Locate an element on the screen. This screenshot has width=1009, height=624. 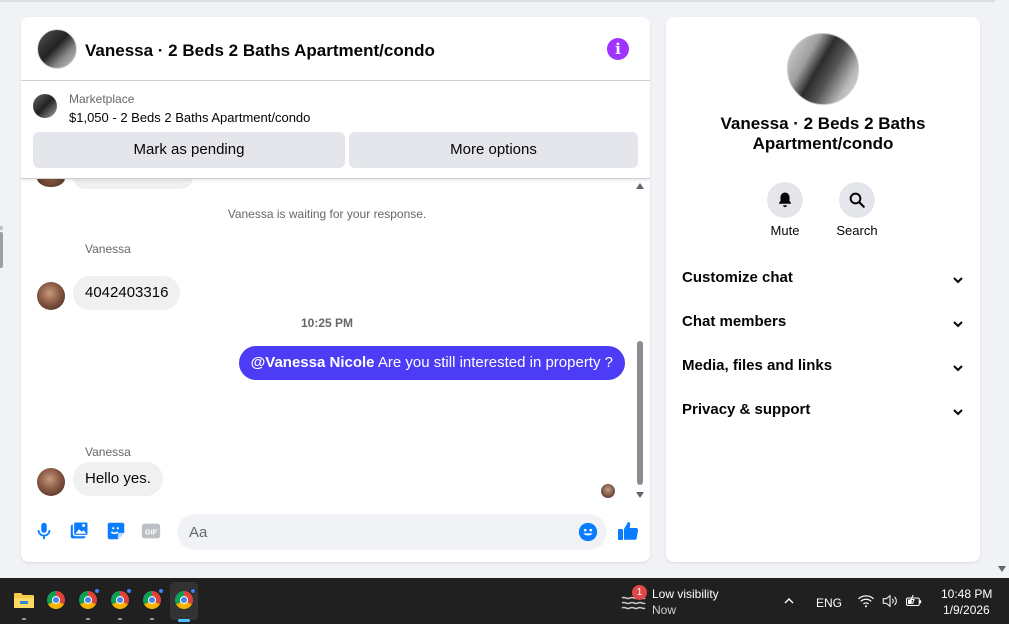
scrollbar-thumb is located at coordinates (640, 413).